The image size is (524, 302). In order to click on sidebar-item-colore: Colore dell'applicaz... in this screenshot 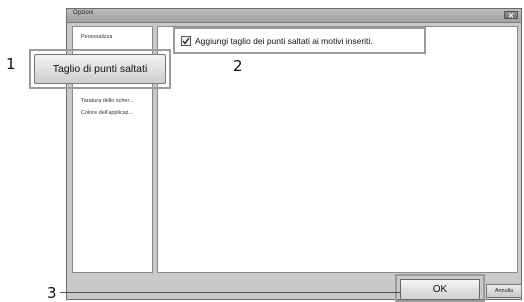, I will do `click(107, 113)`.